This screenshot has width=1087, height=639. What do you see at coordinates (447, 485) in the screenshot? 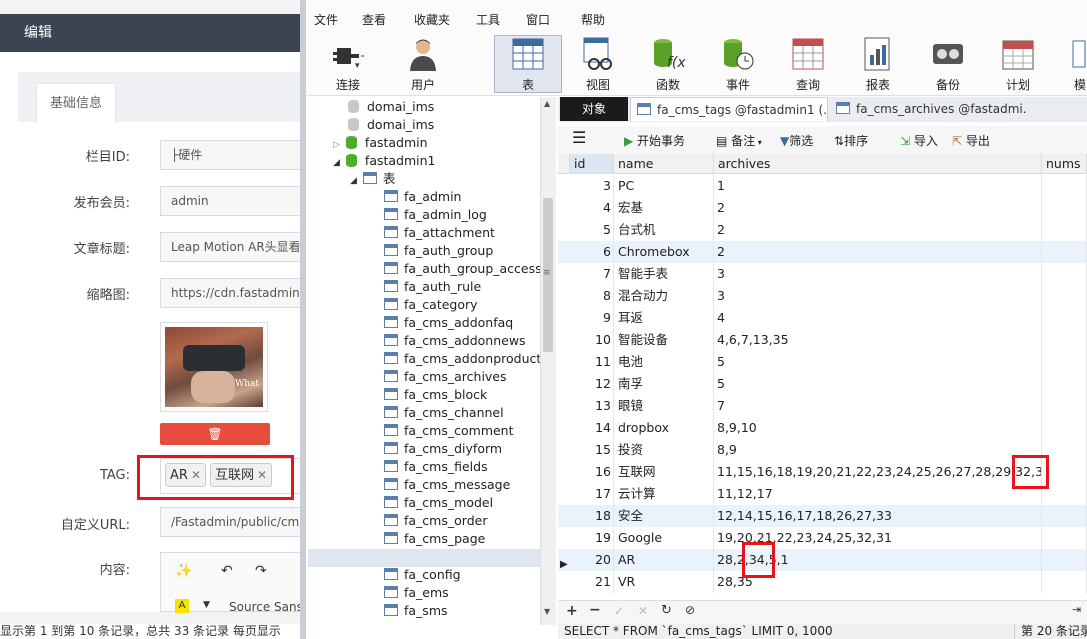
I see `tree-table-fa-cms-message: fa_cms_message` at bounding box center [447, 485].